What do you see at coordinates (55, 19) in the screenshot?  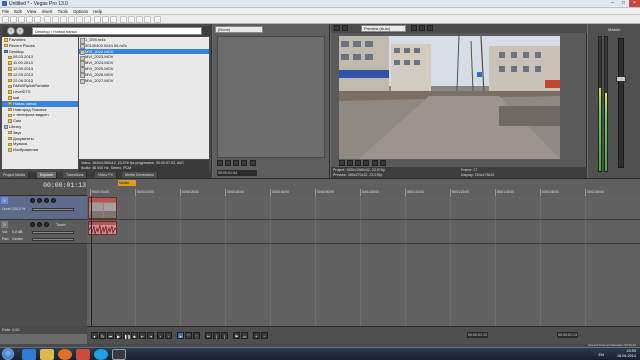 I see `cut-icon` at bounding box center [55, 19].